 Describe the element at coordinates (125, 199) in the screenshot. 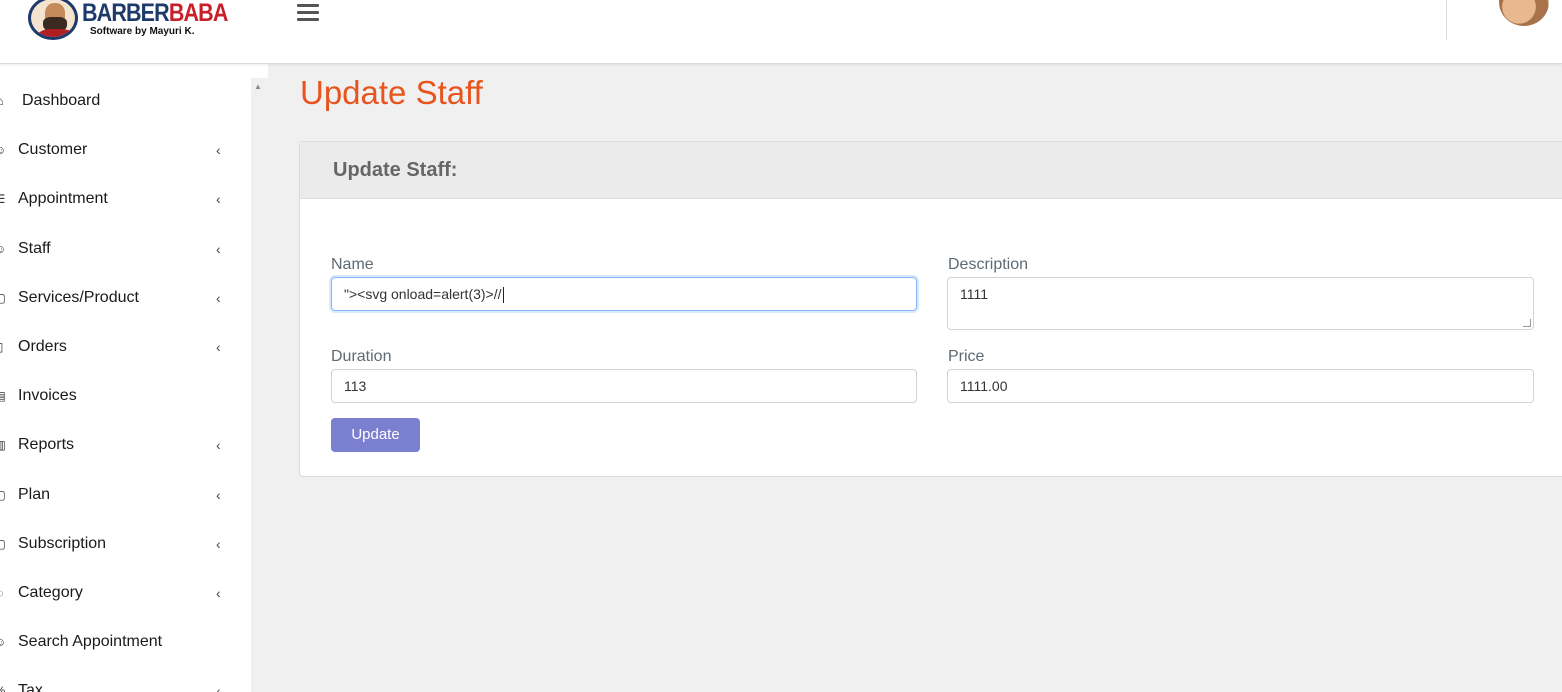

I see `sidebar-item-appointment: ☰ Appointment ‹` at that location.